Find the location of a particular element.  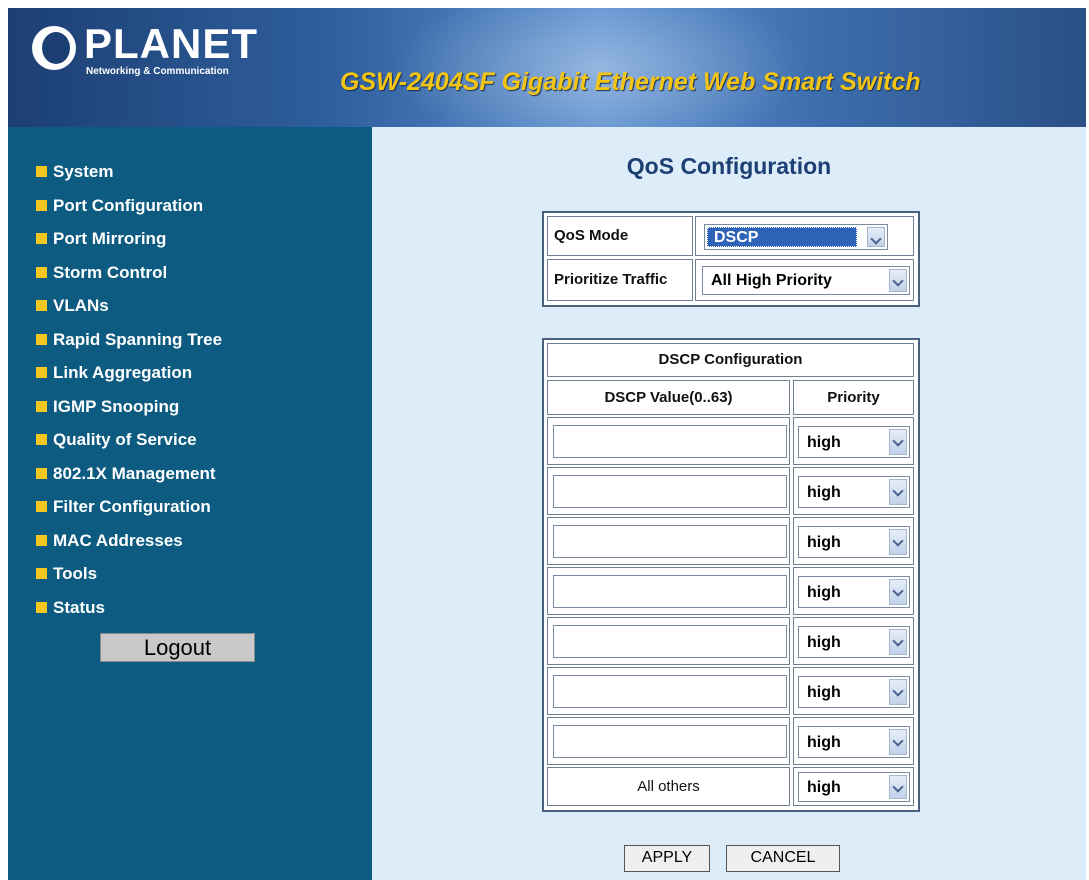

sidebar-item-label: 802.1X Management is located at coordinates (134, 473).